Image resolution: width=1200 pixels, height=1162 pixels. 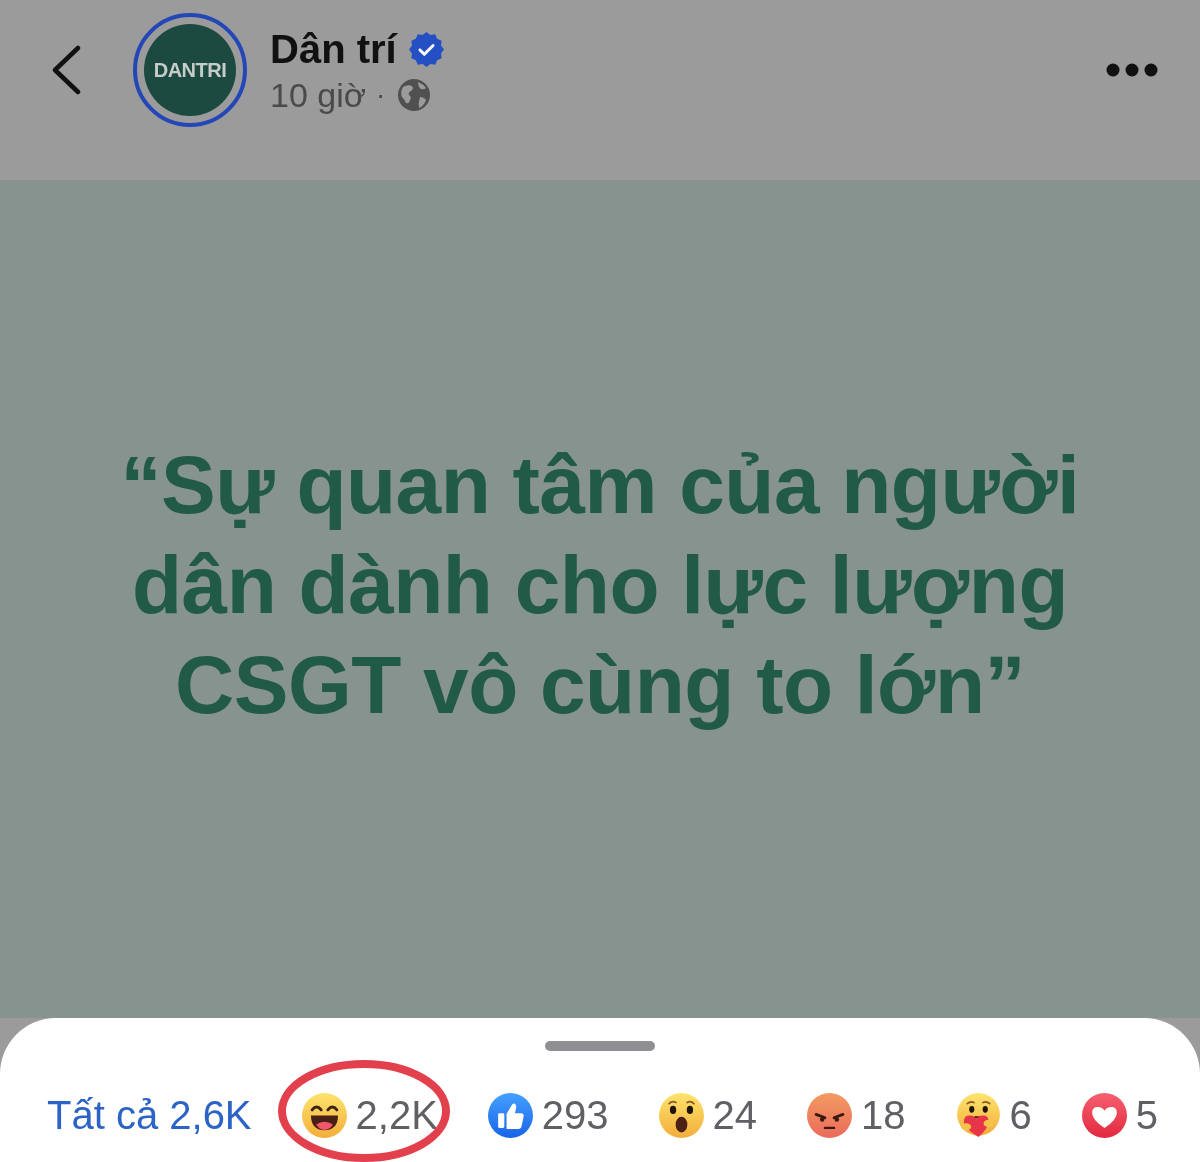 I want to click on profile-avatar: DANTRI, so click(x=190, y=70).